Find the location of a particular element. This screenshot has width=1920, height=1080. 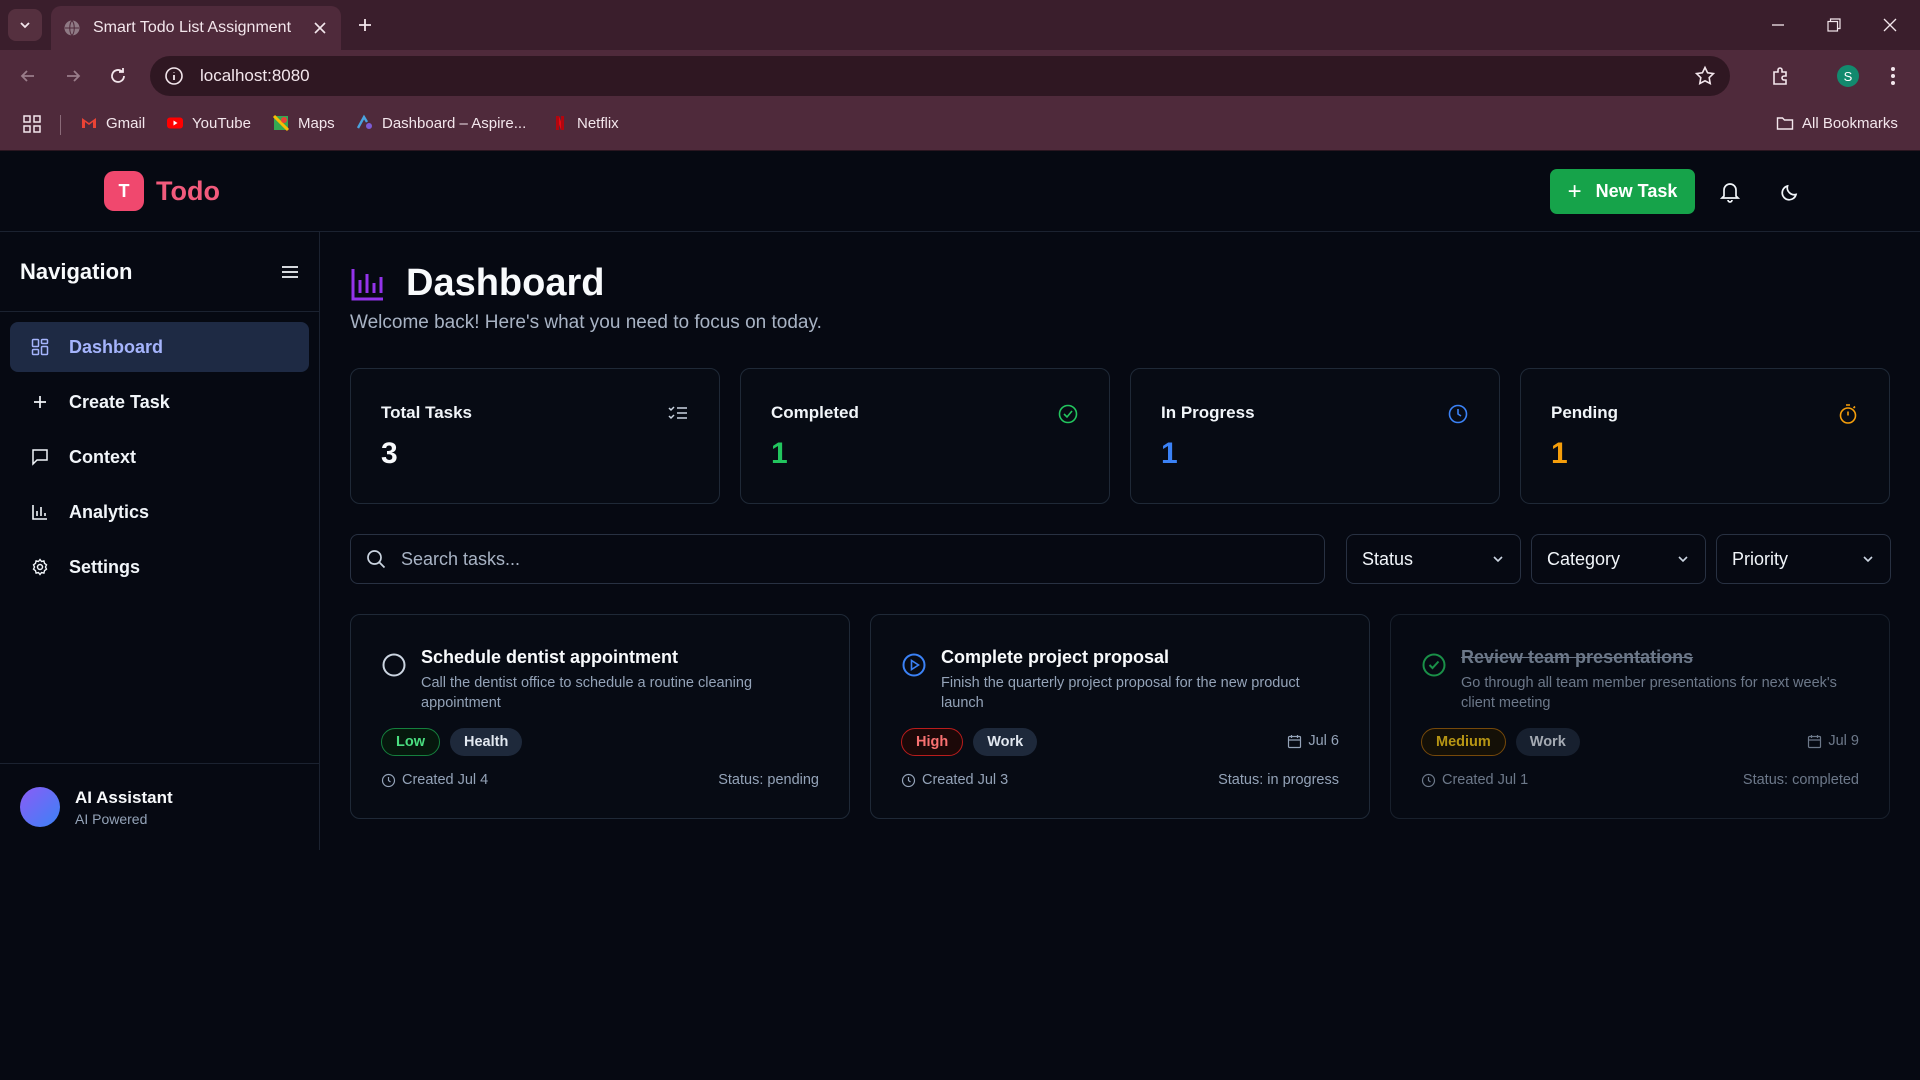

browser-tab: Smart Todo List Assignment is located at coordinates (196, 28).